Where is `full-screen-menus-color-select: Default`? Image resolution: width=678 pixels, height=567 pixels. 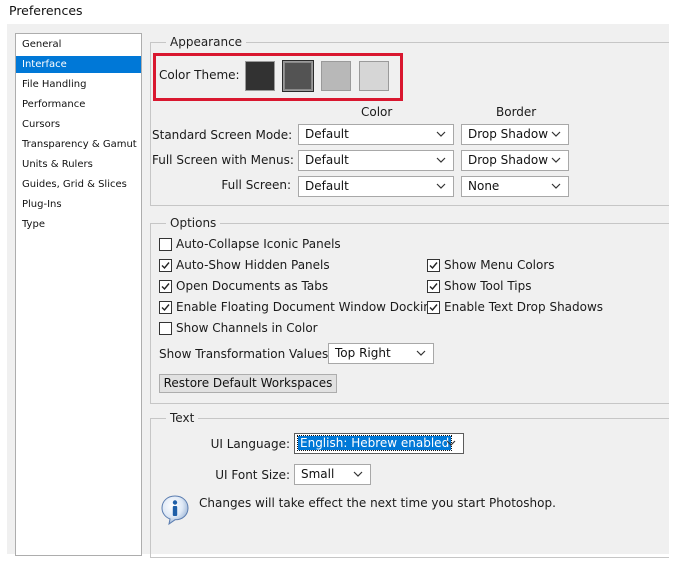
full-screen-menus-color-select: Default is located at coordinates (376, 160).